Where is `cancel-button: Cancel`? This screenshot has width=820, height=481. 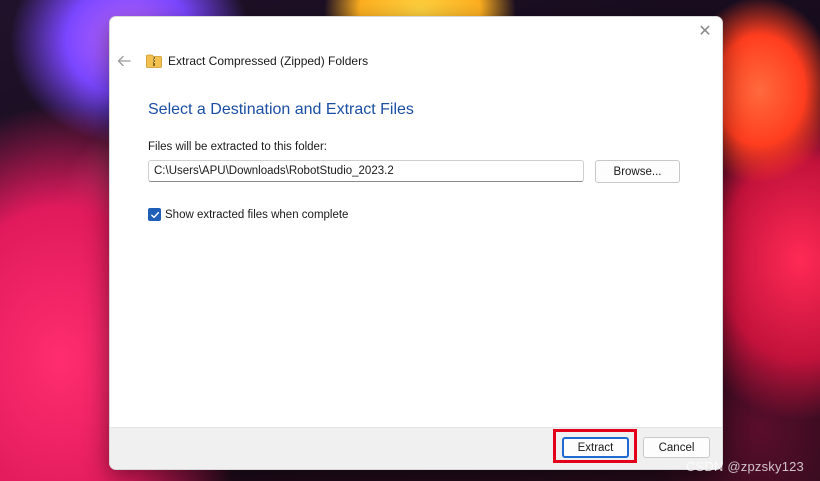 cancel-button: Cancel is located at coordinates (676, 447).